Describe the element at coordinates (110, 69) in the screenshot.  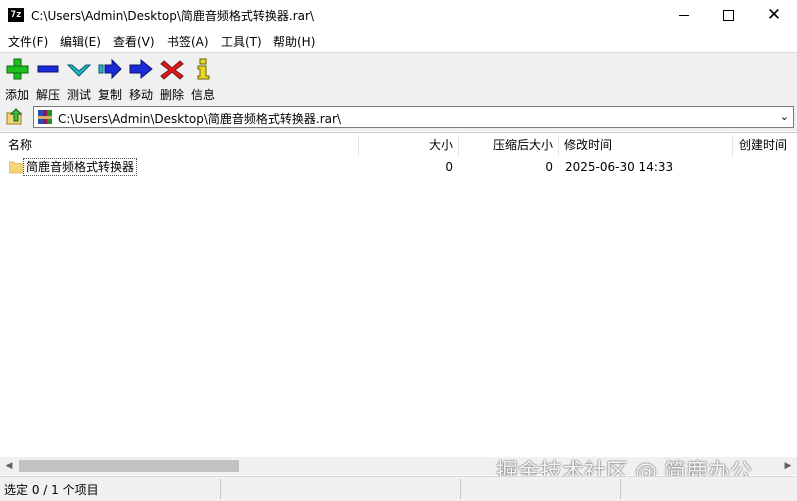
I see `copy-arrow-icon` at that location.